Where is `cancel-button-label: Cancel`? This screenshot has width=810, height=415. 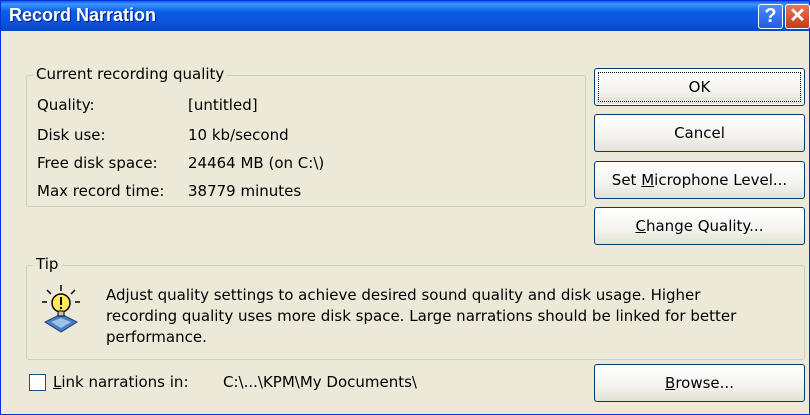 cancel-button-label: Cancel is located at coordinates (699, 133).